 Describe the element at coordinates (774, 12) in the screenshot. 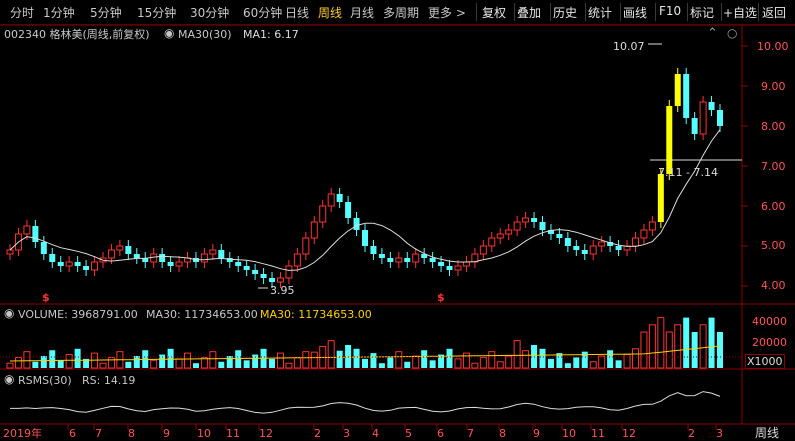

I see `back-button: 返回` at that location.